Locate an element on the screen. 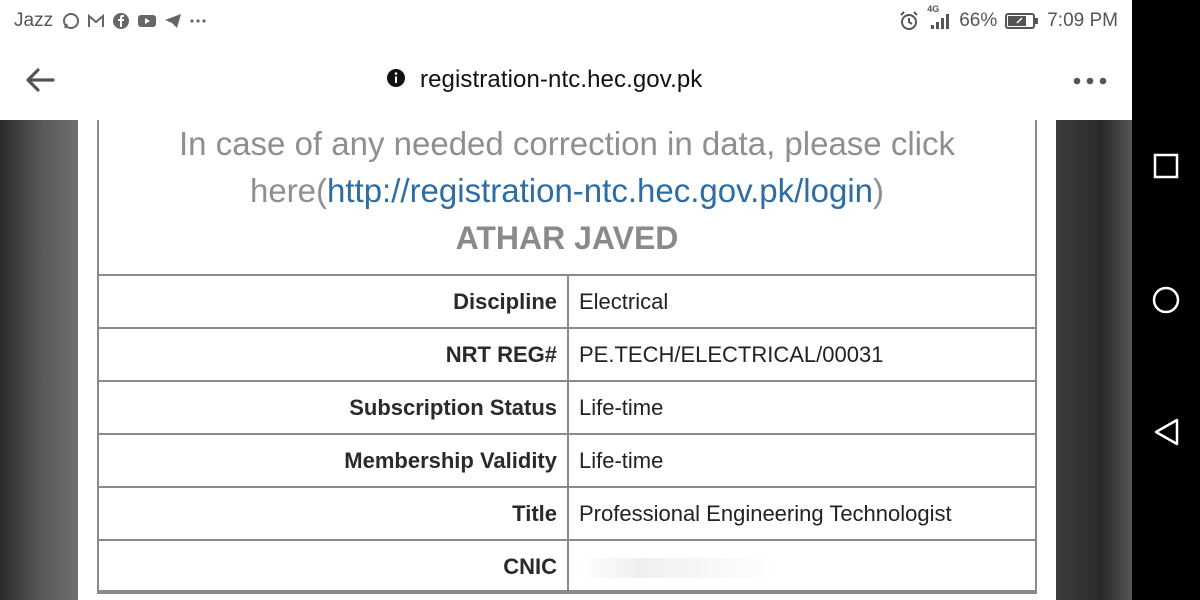 This screenshot has width=1200, height=600. url-text: registration-ntc.hec.gov.pk is located at coordinates (561, 80).